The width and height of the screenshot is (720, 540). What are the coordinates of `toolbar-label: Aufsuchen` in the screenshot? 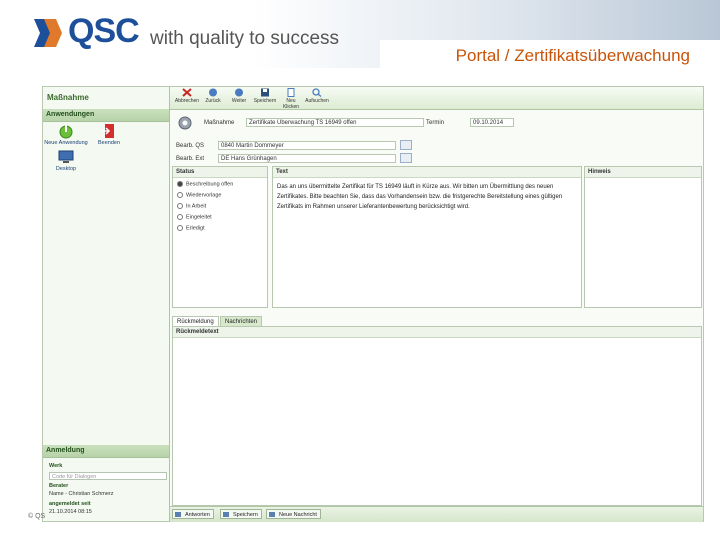 It's located at (317, 101).